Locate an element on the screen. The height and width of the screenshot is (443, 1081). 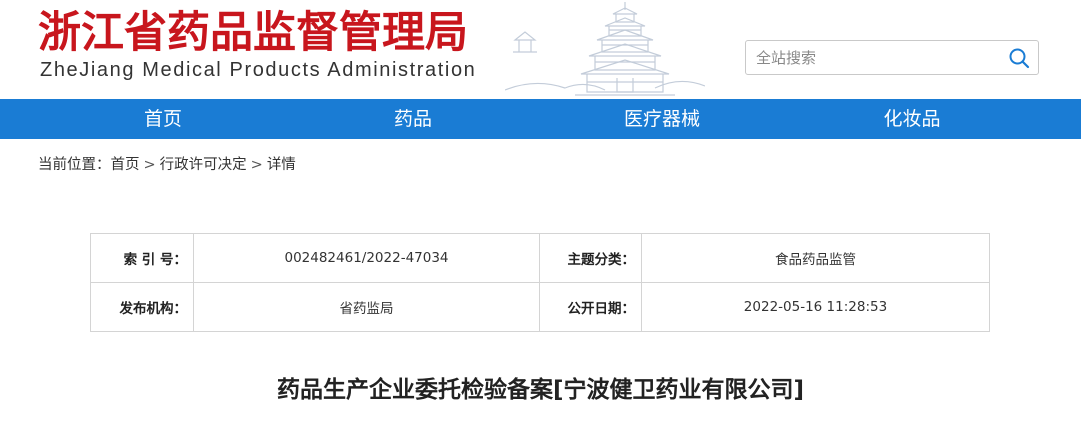
publish-date-label: 公开日期： is located at coordinates (590, 307).